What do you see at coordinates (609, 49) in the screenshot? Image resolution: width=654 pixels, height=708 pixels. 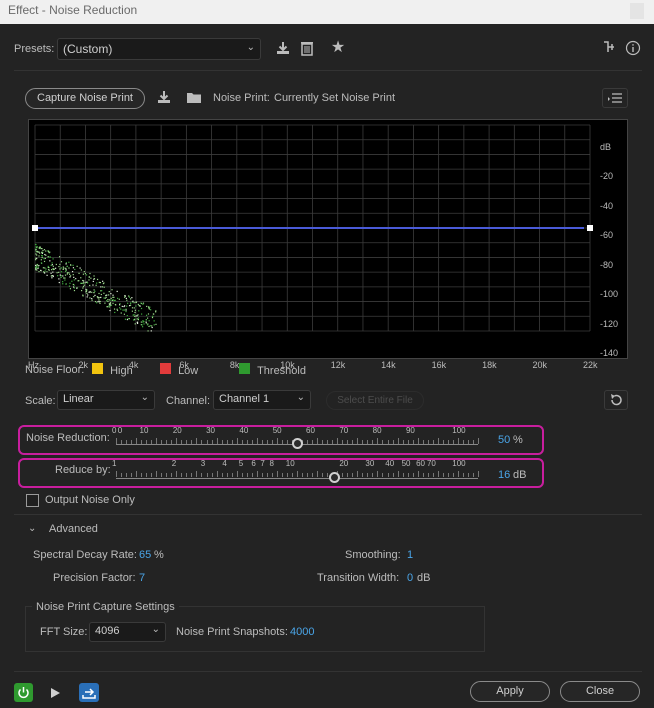 I see `routing-icon` at bounding box center [609, 49].